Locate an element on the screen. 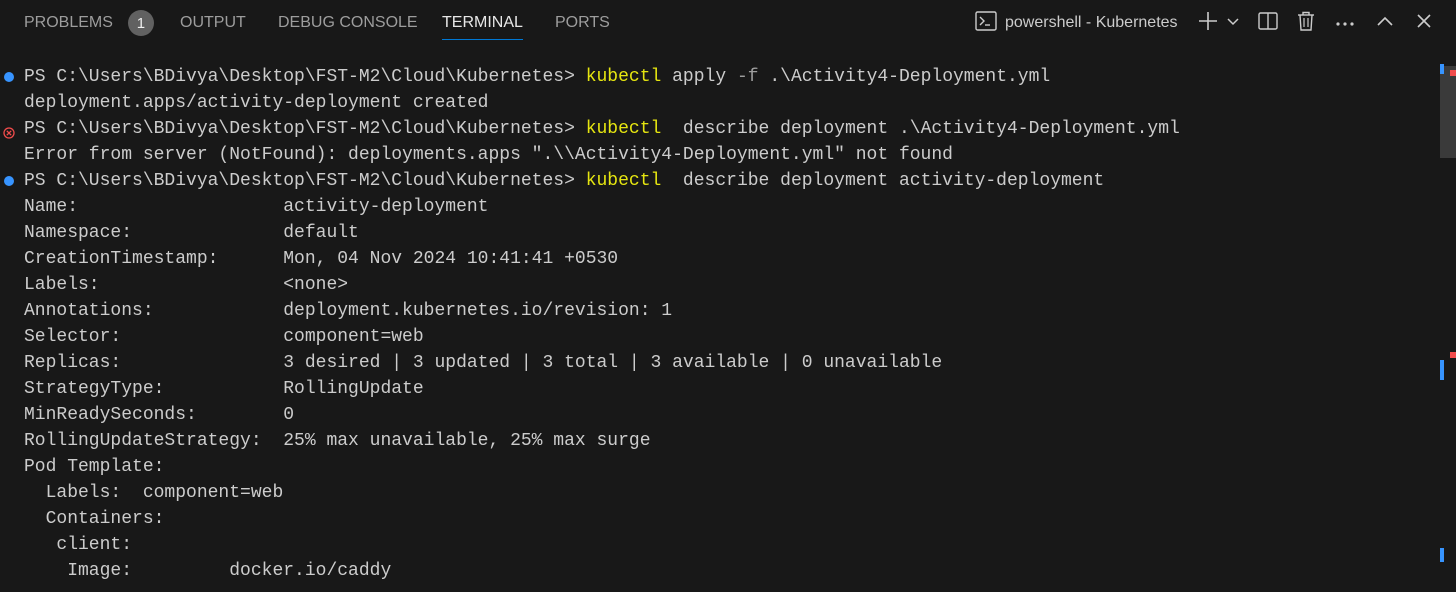 Image resolution: width=1456 pixels, height=592 pixels. tab-output: OUTPUT is located at coordinates (213, 23).